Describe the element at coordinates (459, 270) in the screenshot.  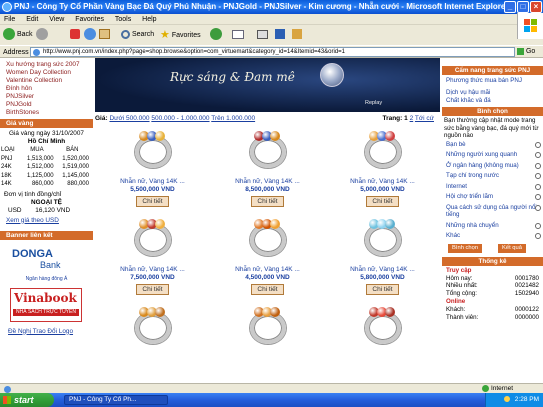
I see `stats-title: Truy cập` at that location.